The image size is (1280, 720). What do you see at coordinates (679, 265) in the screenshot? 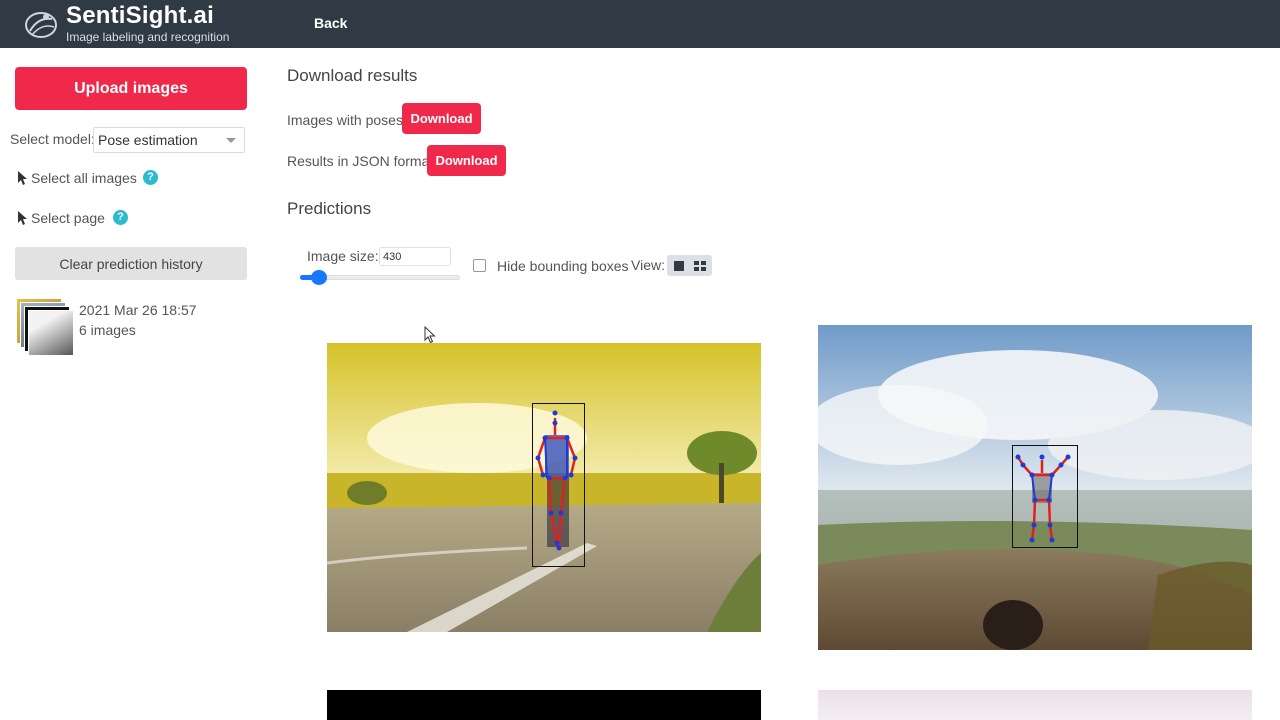
I see `single-view-icon` at bounding box center [679, 265].